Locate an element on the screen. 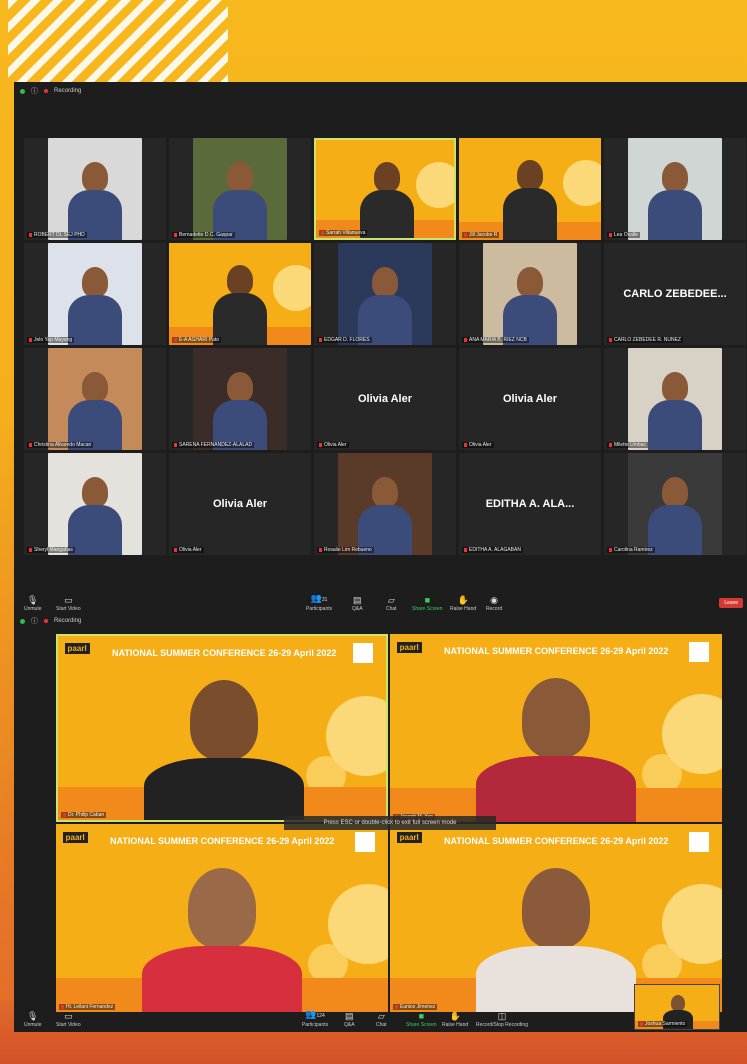 The height and width of the screenshot is (1064, 747). participant-tile: Rosalie Lim Rebueno is located at coordinates (385, 504).